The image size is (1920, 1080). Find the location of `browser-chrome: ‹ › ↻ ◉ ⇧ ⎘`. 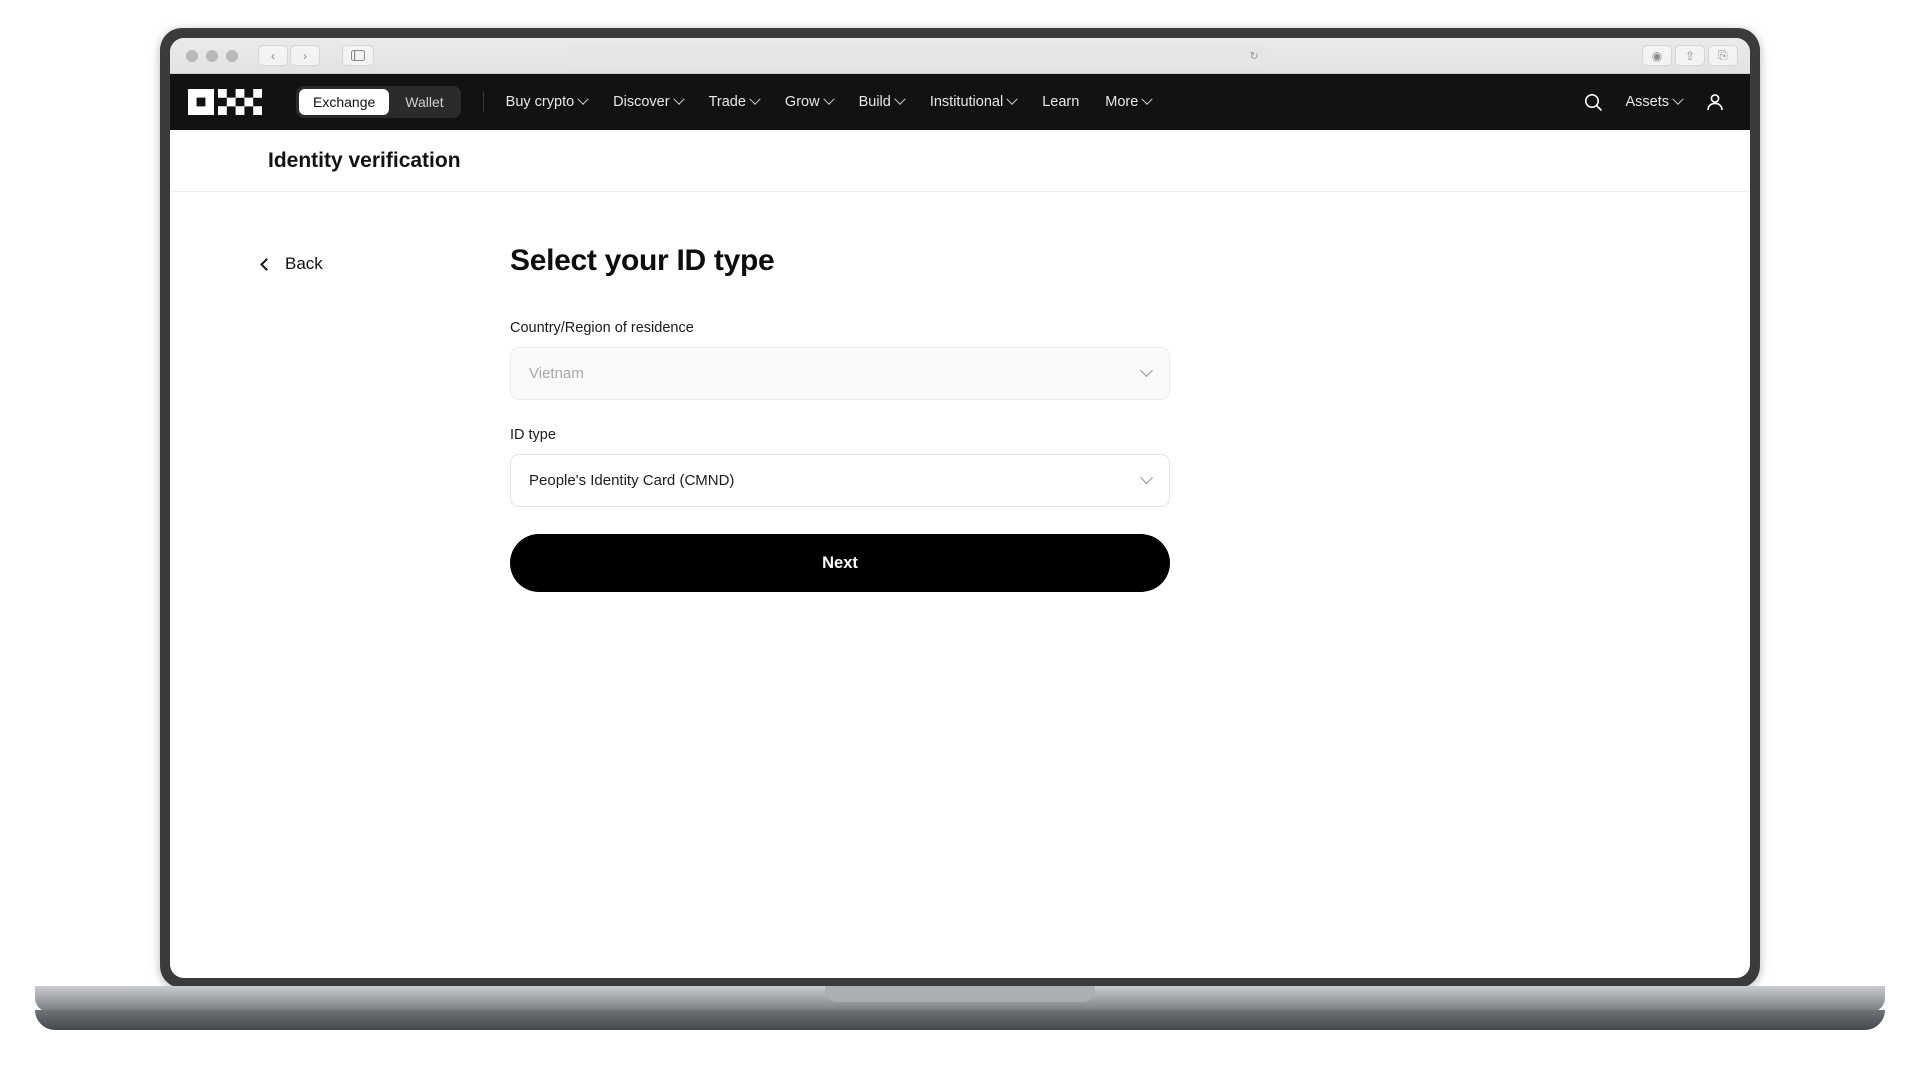

browser-chrome: ‹ › ↻ ◉ ⇧ ⎘ is located at coordinates (960, 56).